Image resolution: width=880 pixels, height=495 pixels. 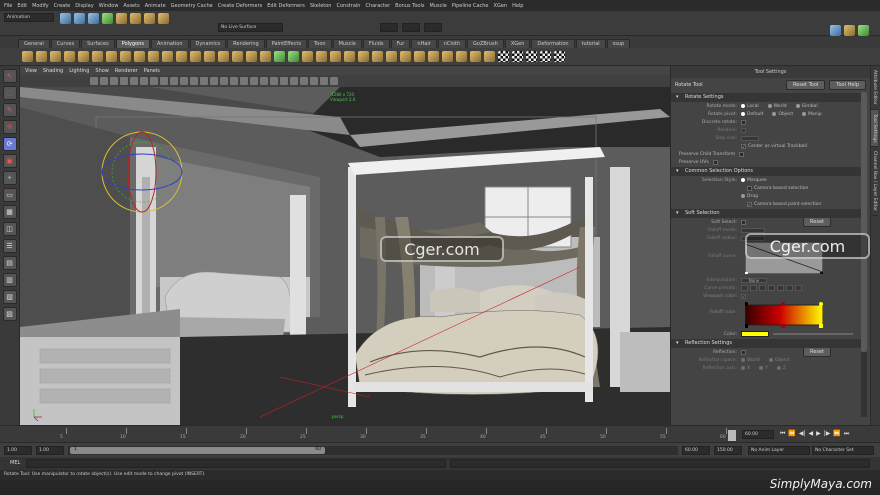 What do you see at coordinates (9, 280) in the screenshot?
I see `layout-hypershade-icon: ▥` at bounding box center [9, 280].